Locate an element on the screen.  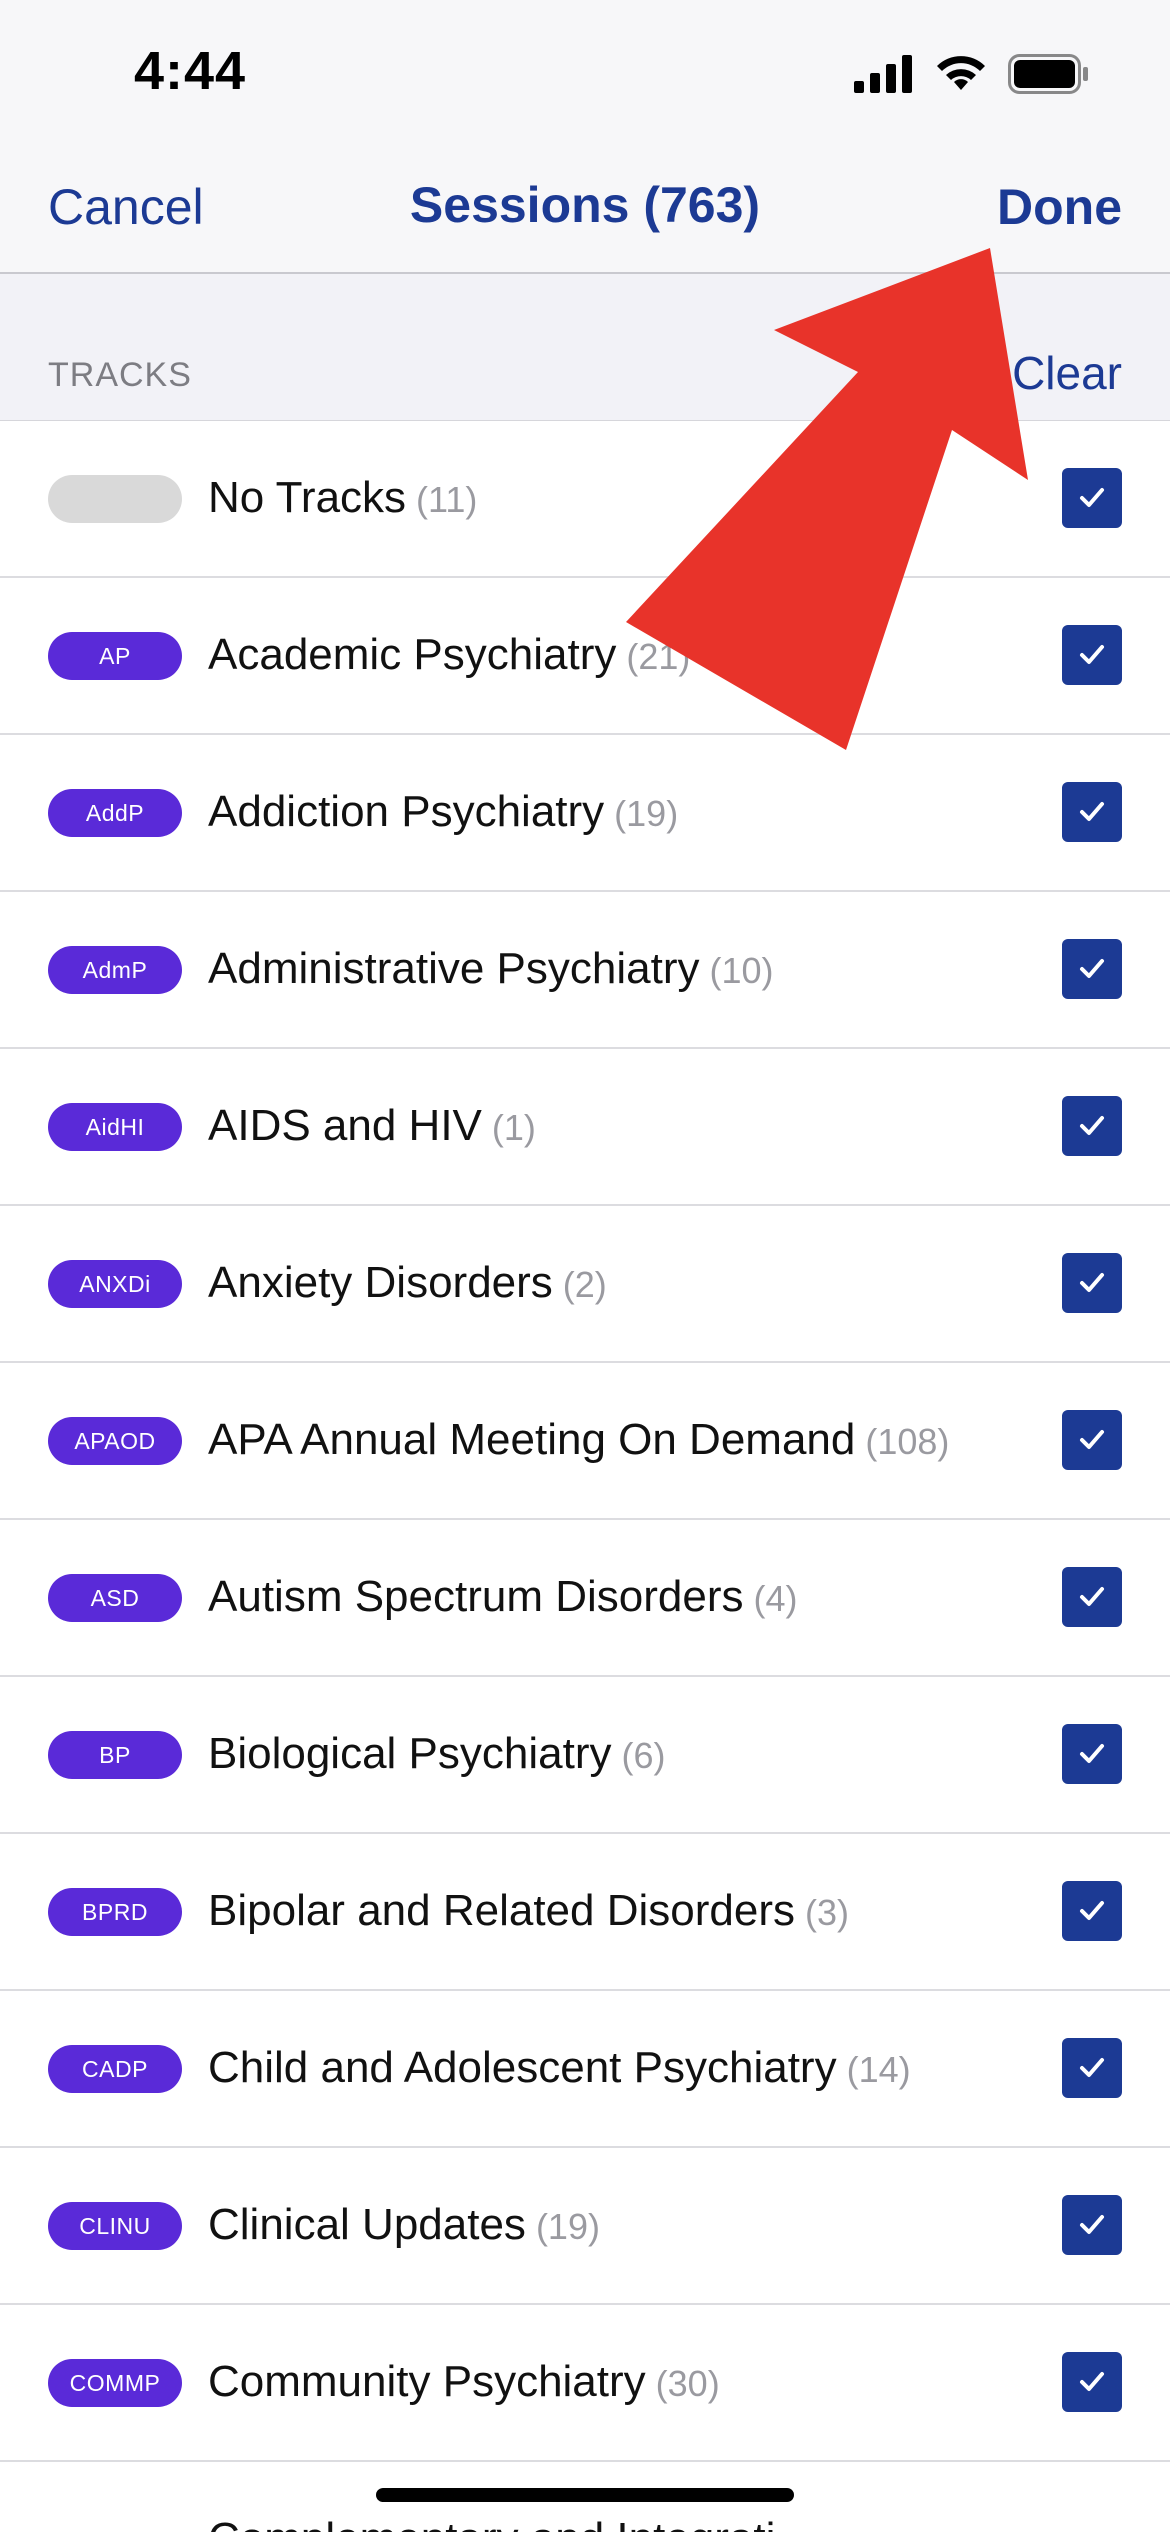
track-name: Child and Adolescent Psychiatry is located at coordinates (522, 2067).